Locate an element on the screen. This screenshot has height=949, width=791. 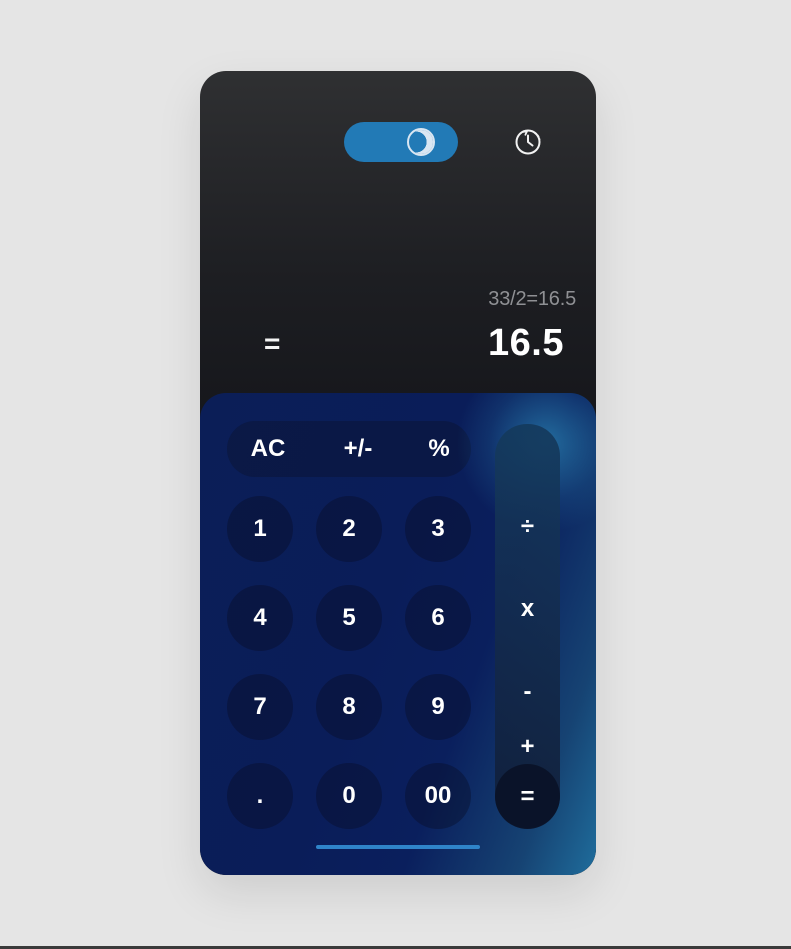
home-indicator is located at coordinates (398, 847).